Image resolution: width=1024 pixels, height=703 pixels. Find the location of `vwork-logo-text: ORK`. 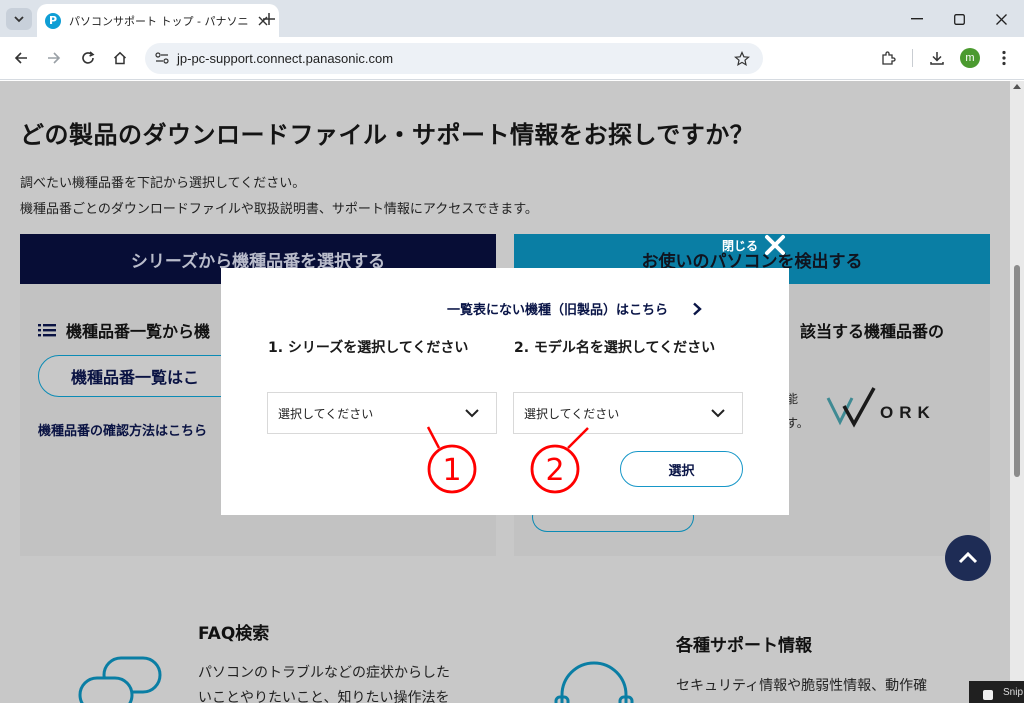

vwork-logo-text: ORK is located at coordinates (908, 412).